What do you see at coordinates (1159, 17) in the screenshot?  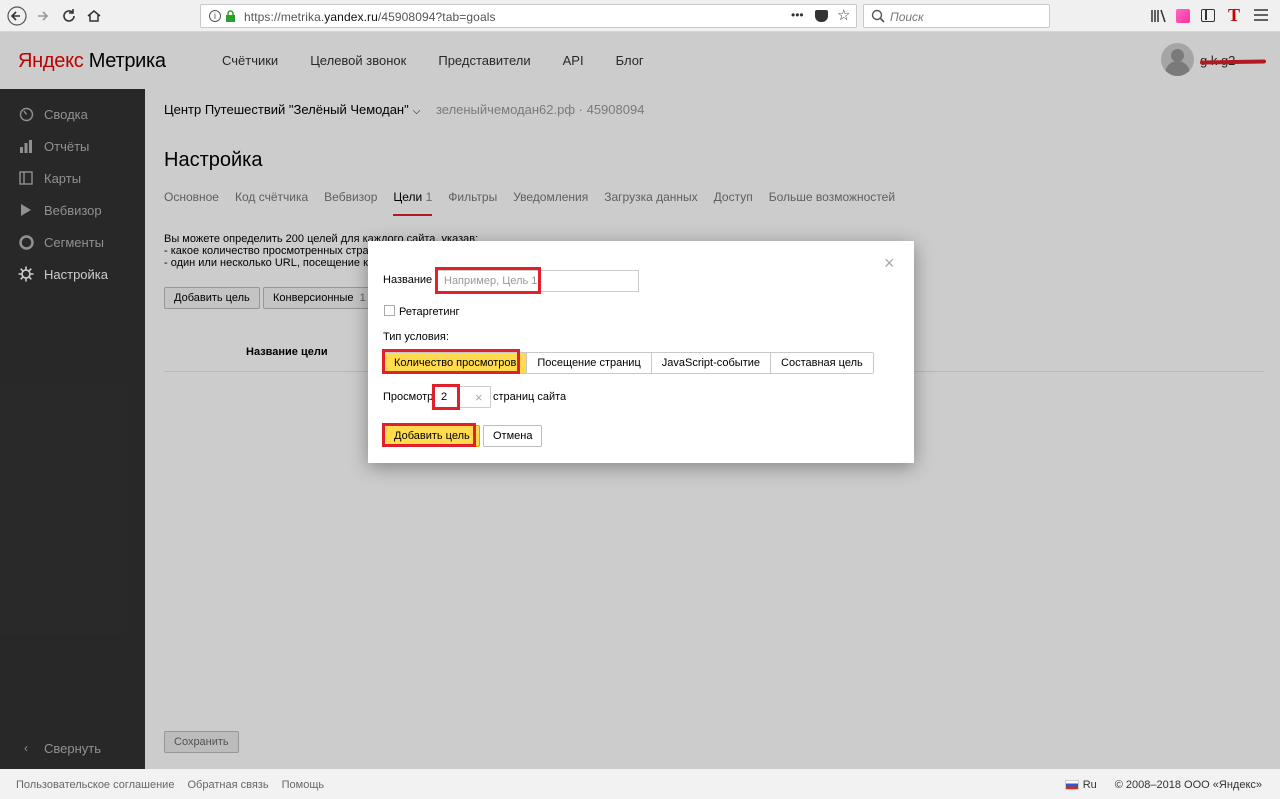 I see `library-icon` at bounding box center [1159, 17].